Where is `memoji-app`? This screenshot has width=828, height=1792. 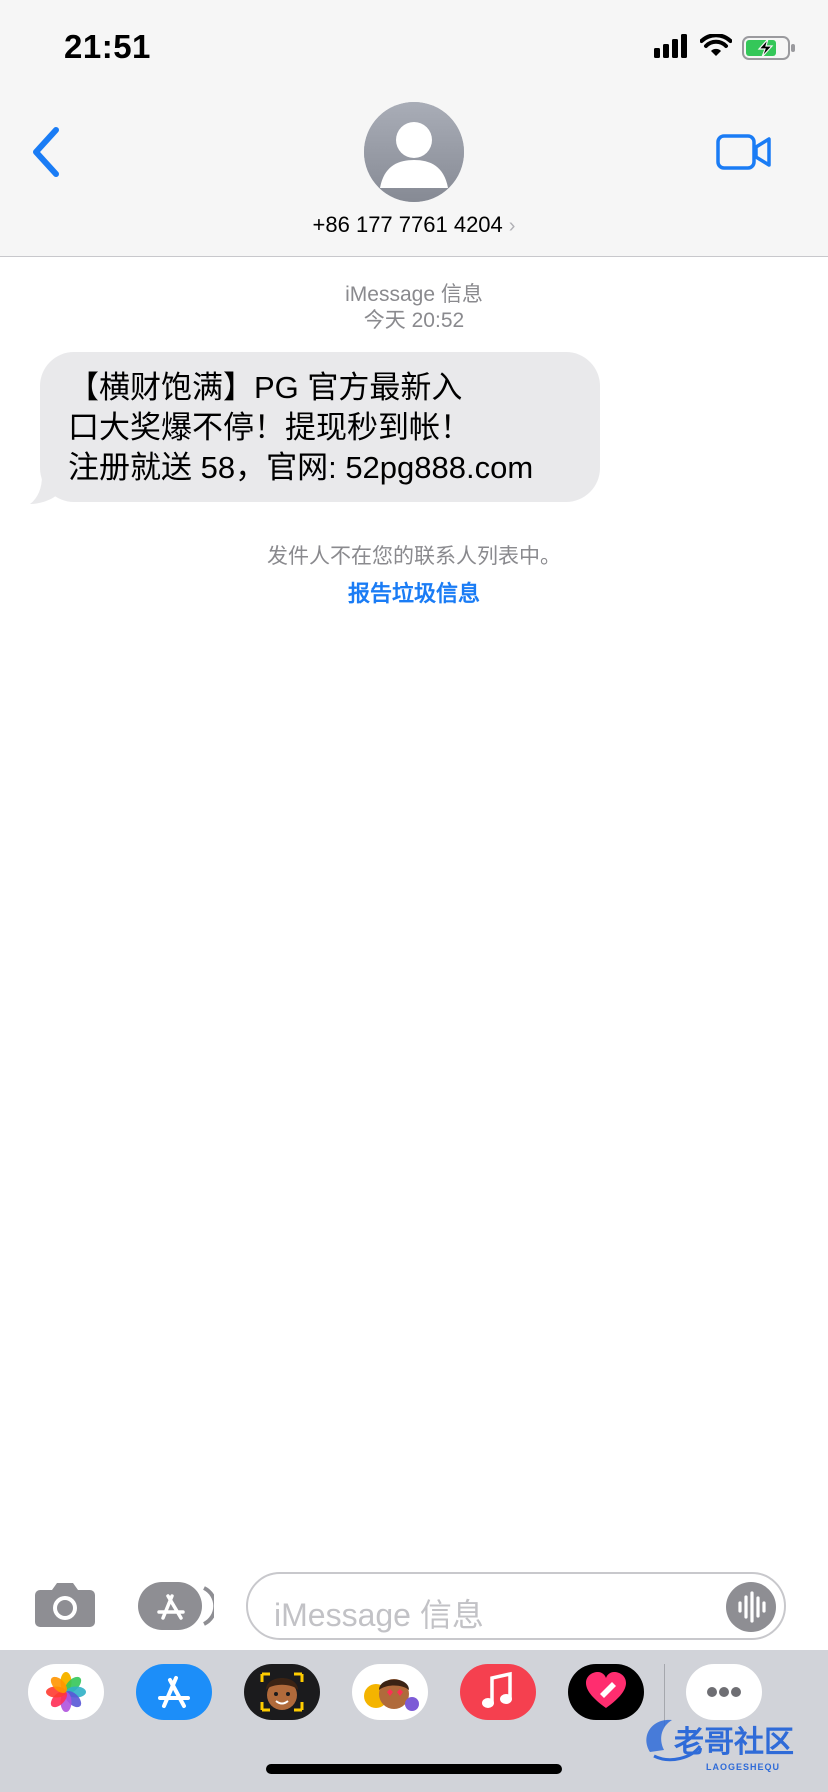
memoji-app is located at coordinates (282, 1692).